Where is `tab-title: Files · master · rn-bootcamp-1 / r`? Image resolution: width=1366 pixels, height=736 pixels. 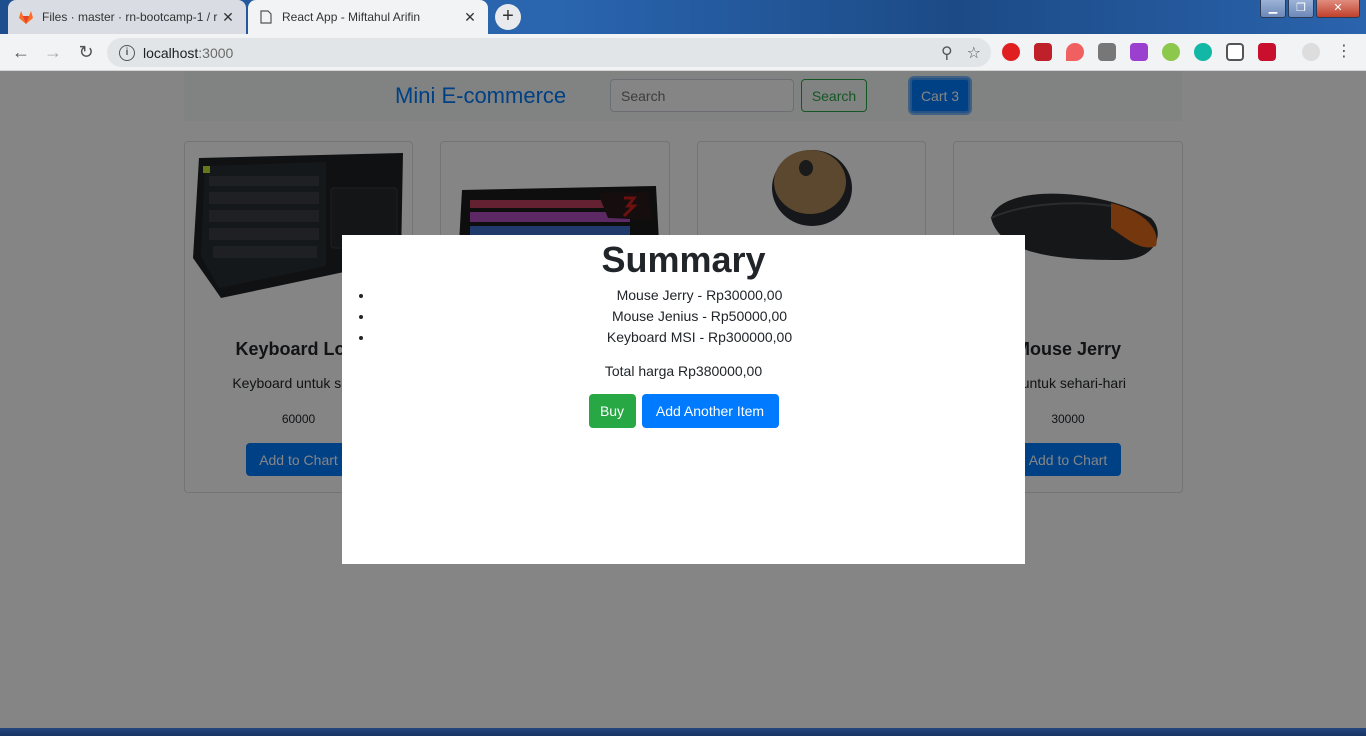 tab-title: Files · master · rn-bootcamp-1 / r is located at coordinates (130, 17).